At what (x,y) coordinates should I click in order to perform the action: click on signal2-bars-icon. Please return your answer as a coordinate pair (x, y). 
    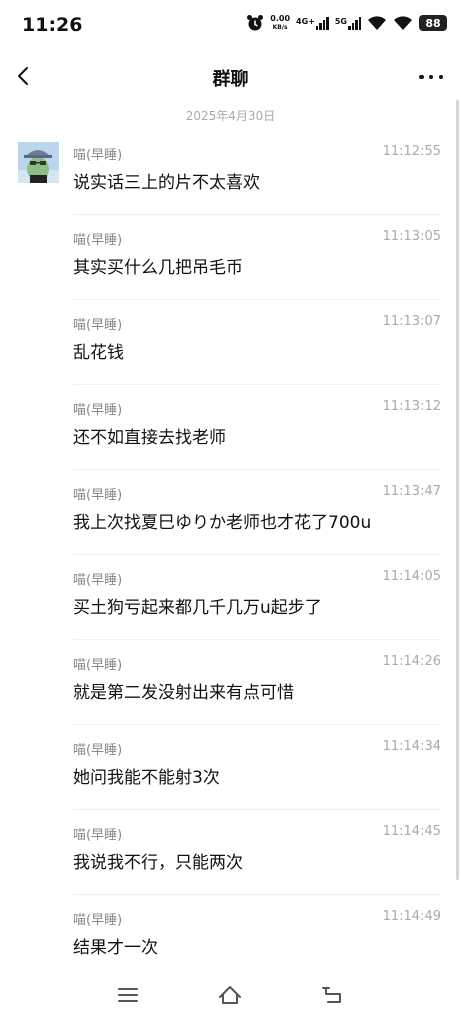
    Looking at the image, I should click on (354, 23).